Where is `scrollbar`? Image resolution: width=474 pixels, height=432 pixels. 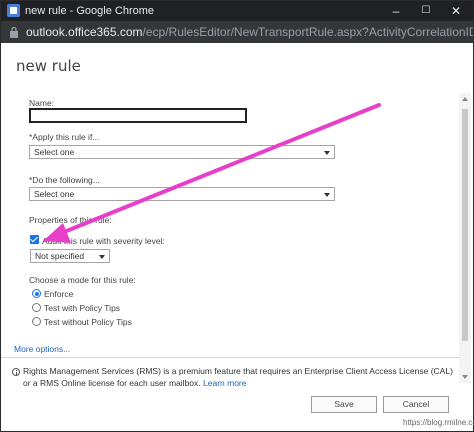
scrollbar is located at coordinates (465, 238).